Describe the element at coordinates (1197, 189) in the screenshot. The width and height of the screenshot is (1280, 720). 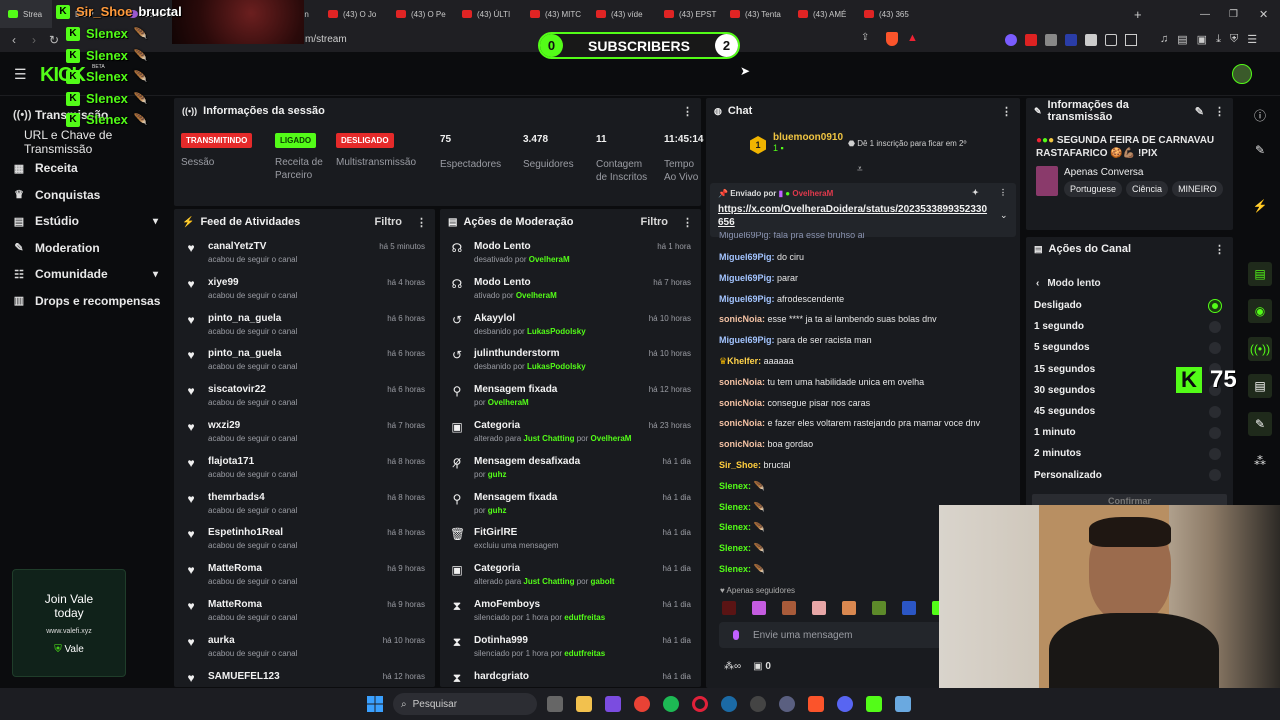
I see `stream-tag: MINEIRO` at that location.